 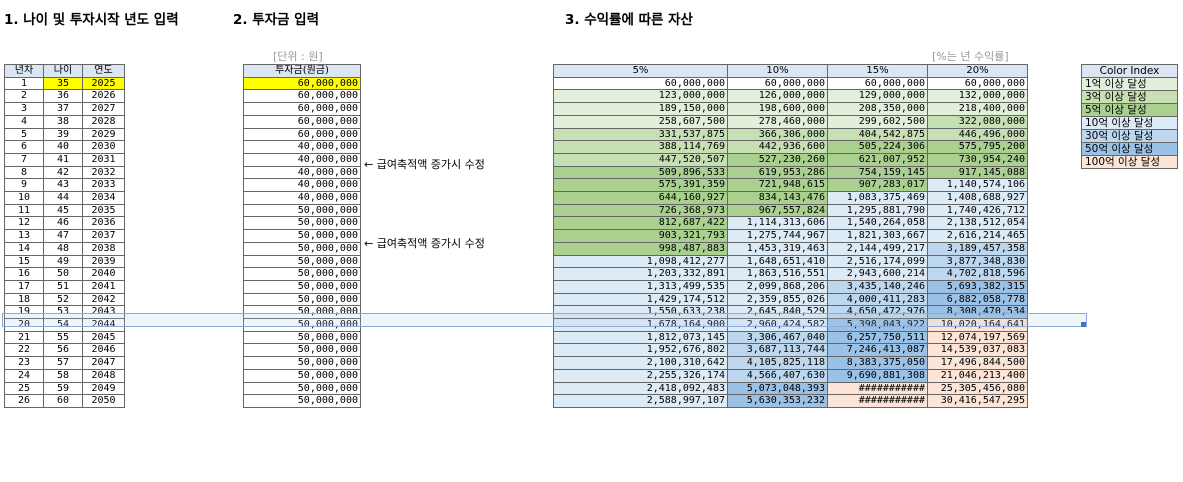 I want to click on cell-rate-10: 4,566,407,630, so click(x=777, y=375).